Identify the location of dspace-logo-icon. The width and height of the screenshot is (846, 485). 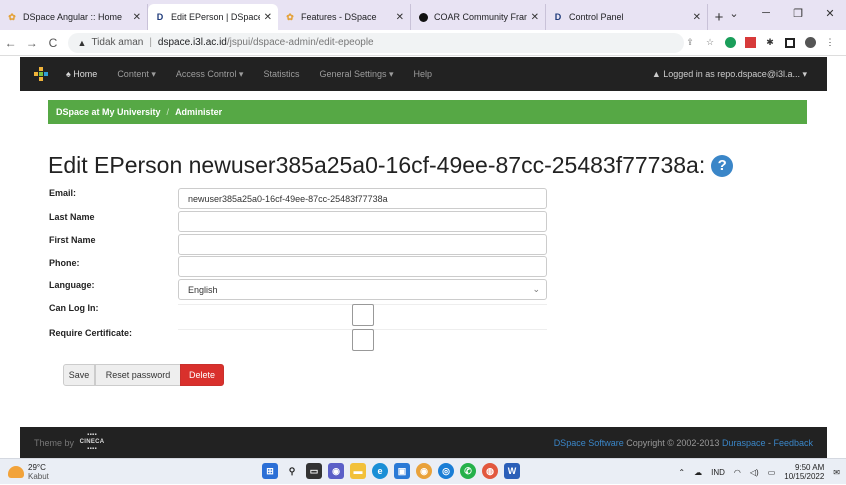
(43, 74).